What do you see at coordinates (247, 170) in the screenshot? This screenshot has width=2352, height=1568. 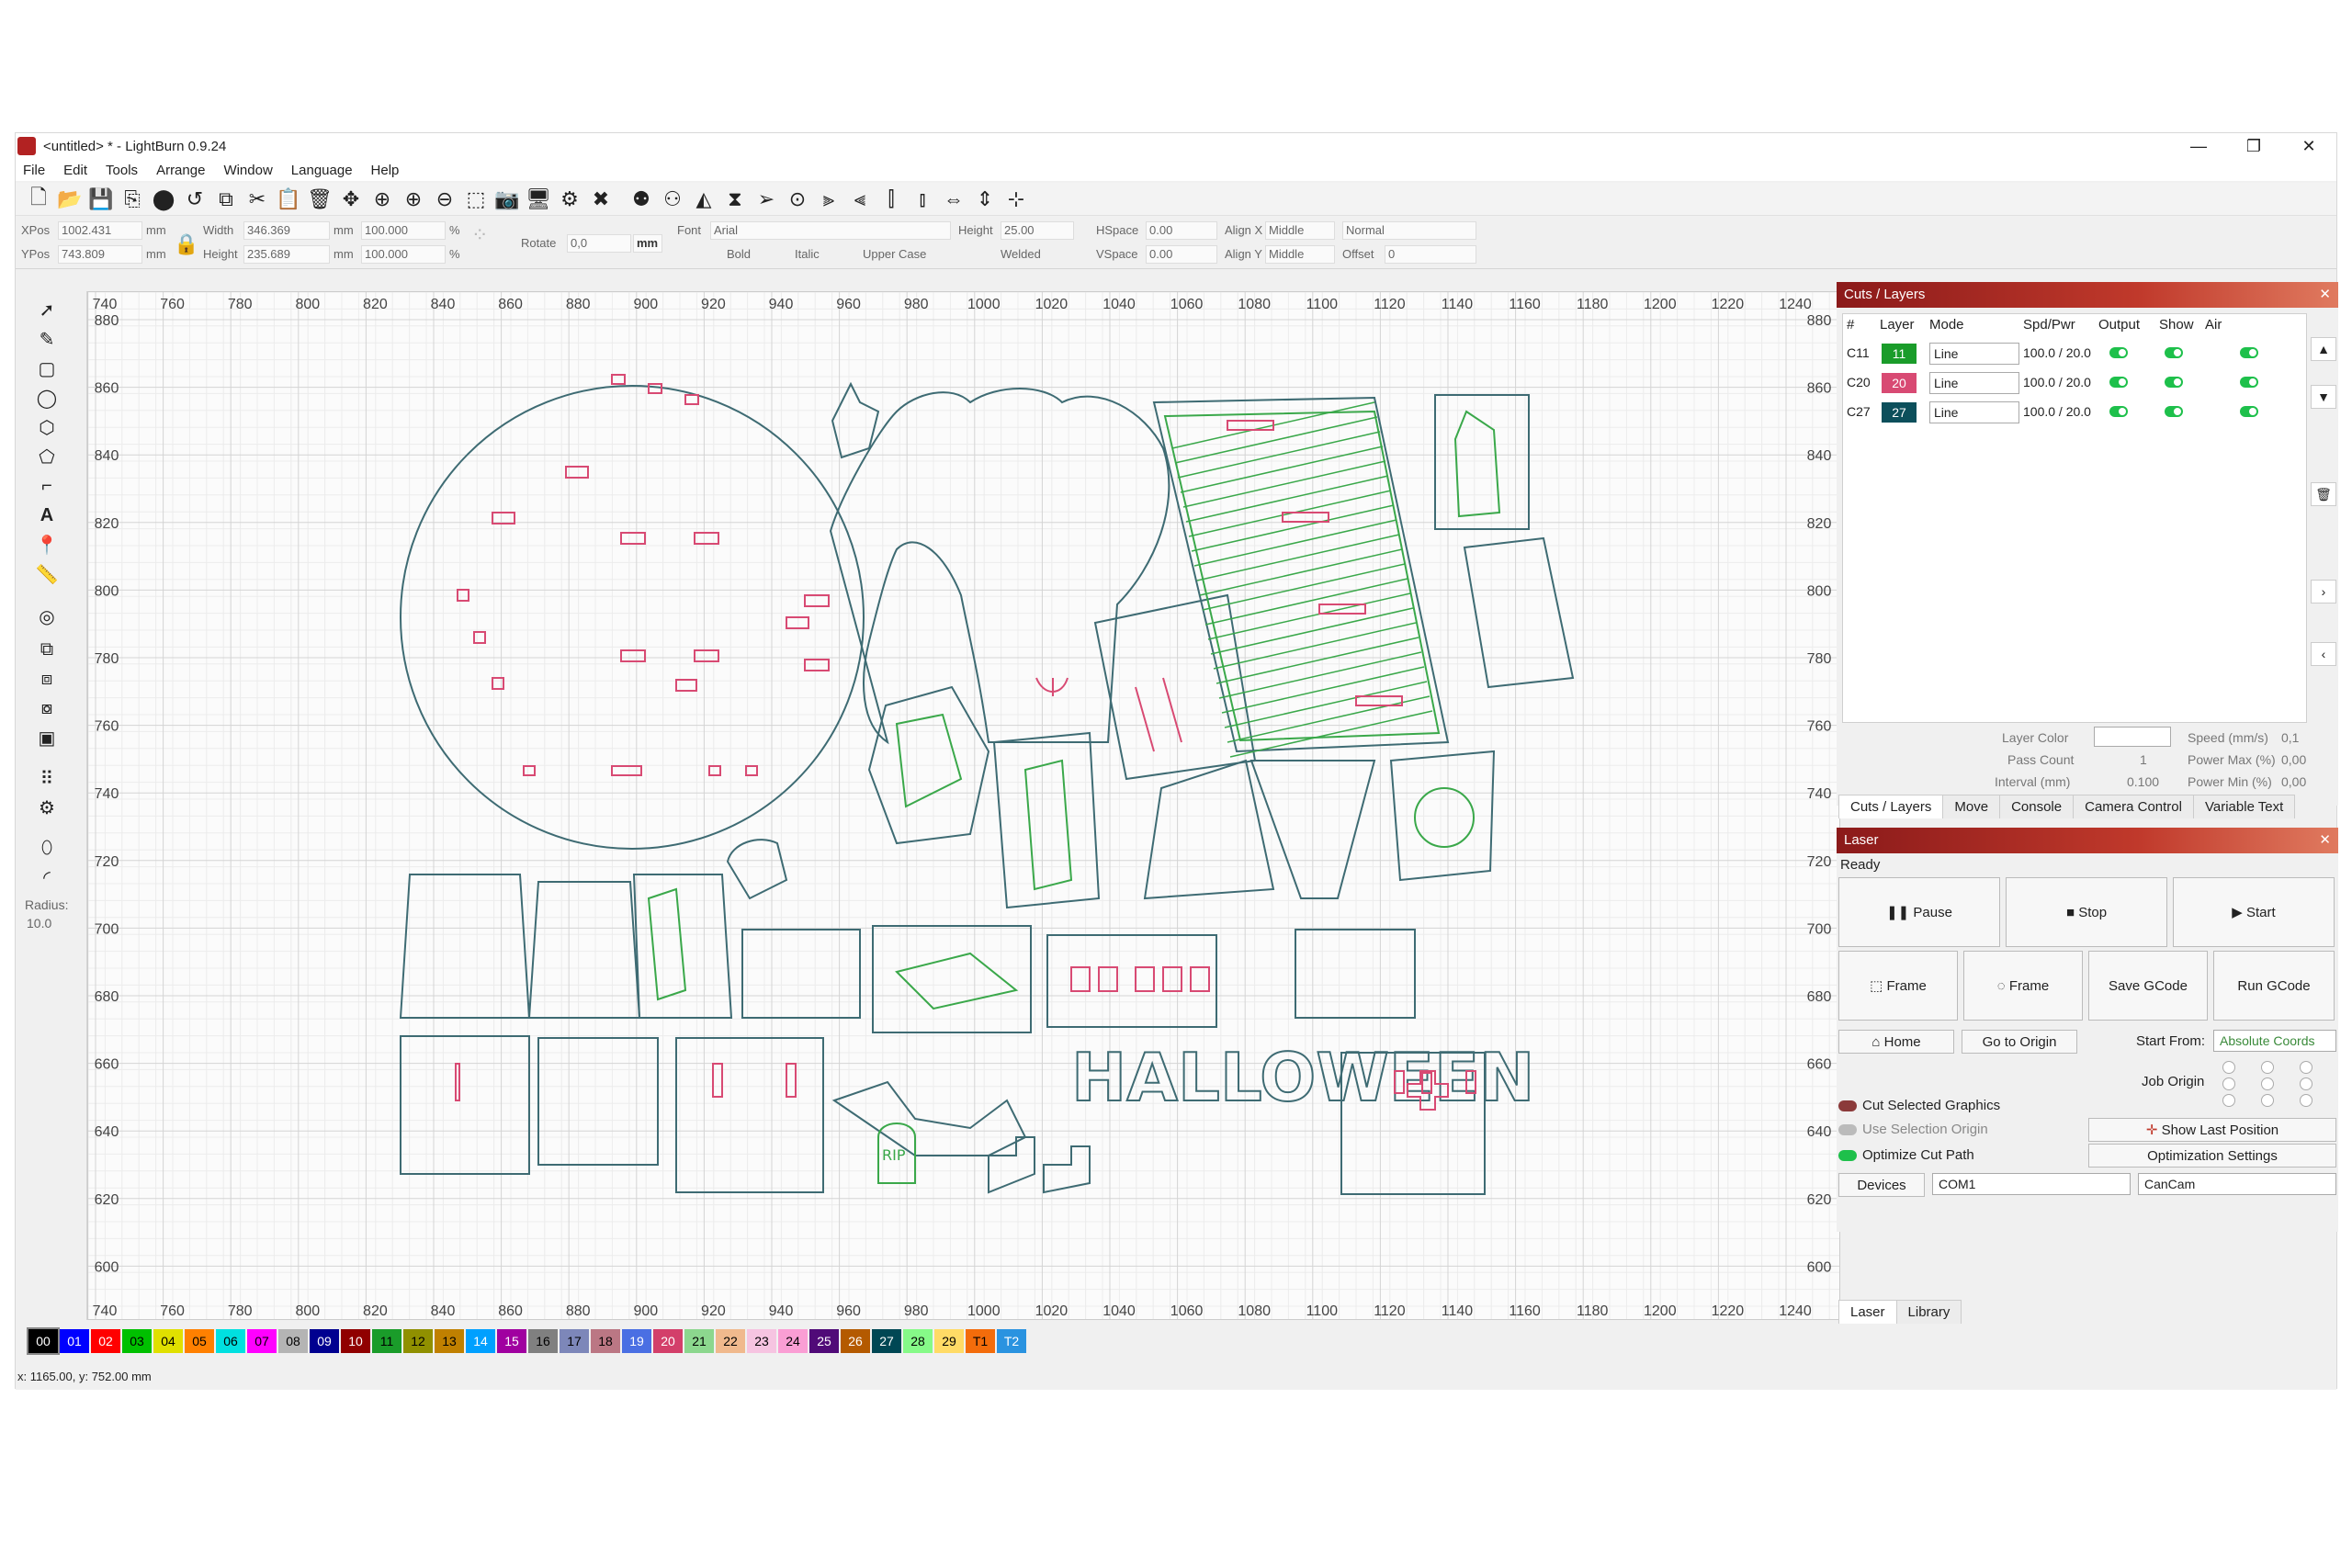 I see `menu-window: Window` at bounding box center [247, 170].